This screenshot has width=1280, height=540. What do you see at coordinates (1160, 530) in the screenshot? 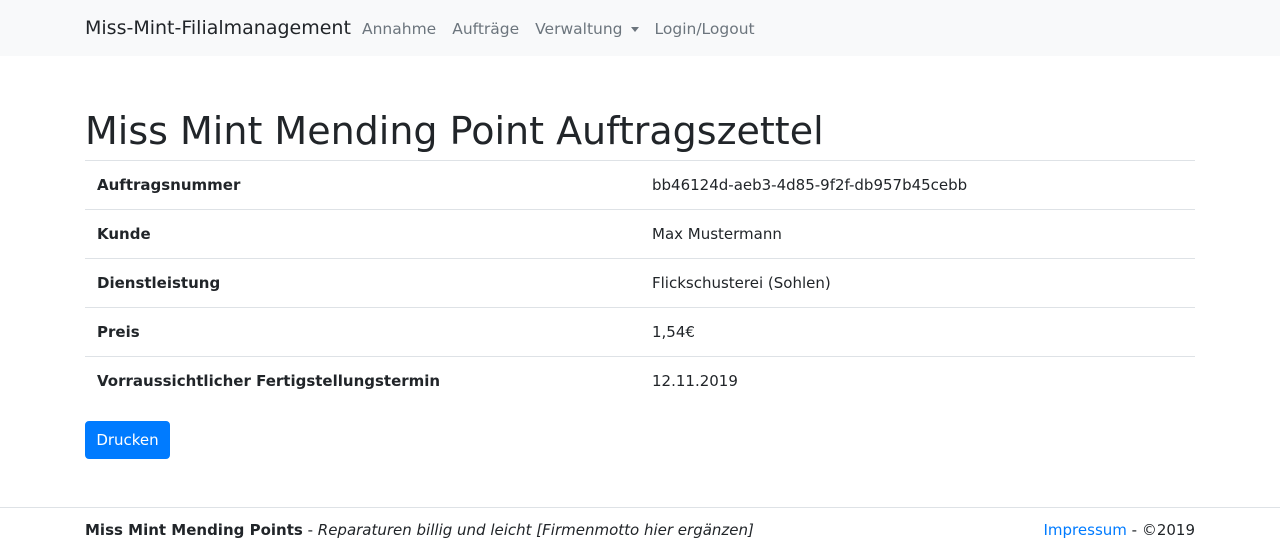
I see `footer-copyright: - ©2019` at bounding box center [1160, 530].